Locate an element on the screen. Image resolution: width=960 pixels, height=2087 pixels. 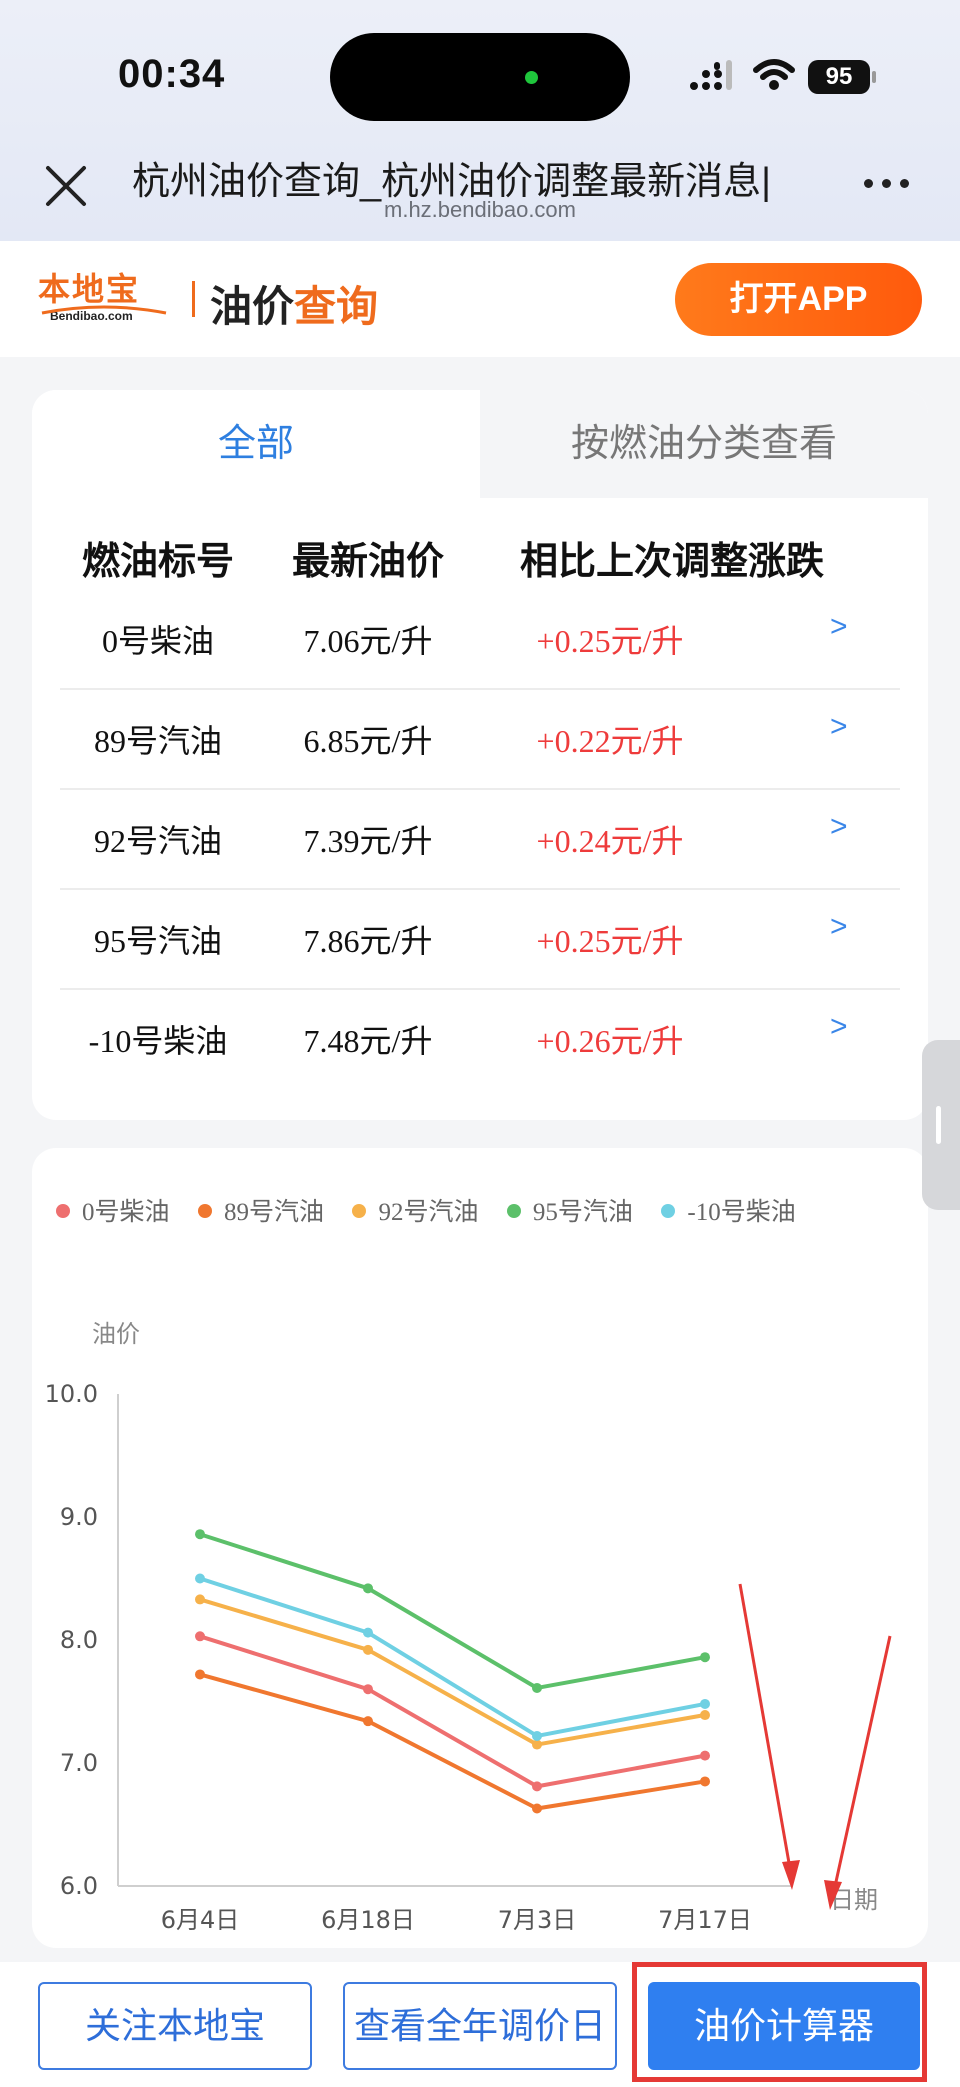
table-row: 0号柴油 7.06元/升 +0.25元/升 > is located at coordinates (480, 640).